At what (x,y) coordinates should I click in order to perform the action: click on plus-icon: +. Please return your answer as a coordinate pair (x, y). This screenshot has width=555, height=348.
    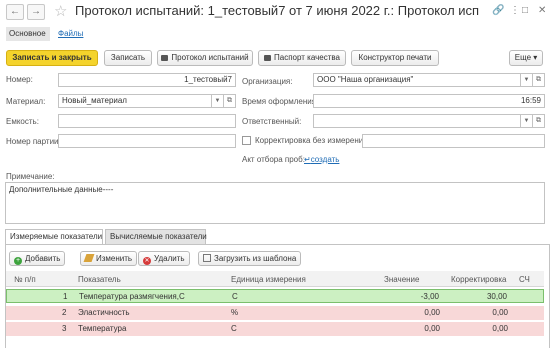
    Looking at the image, I should click on (18, 261).